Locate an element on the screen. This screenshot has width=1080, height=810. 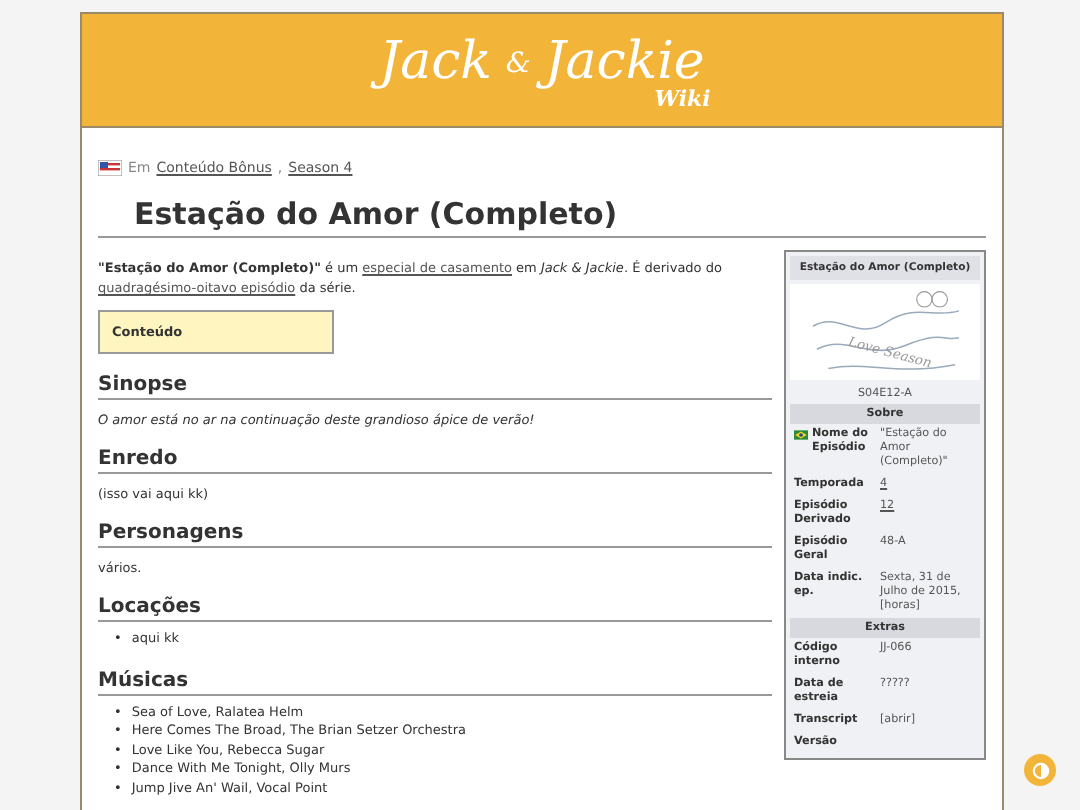
half-moon-icon is located at coordinates (1040, 770).